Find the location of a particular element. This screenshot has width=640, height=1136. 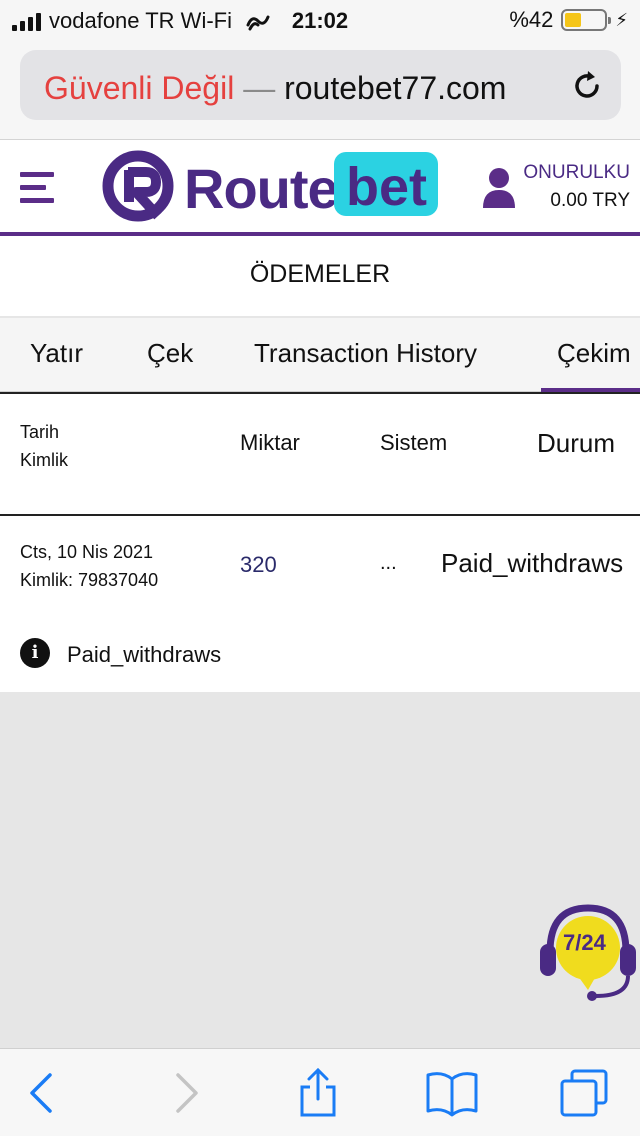

url-domain: routebet77.com is located at coordinates (395, 88).